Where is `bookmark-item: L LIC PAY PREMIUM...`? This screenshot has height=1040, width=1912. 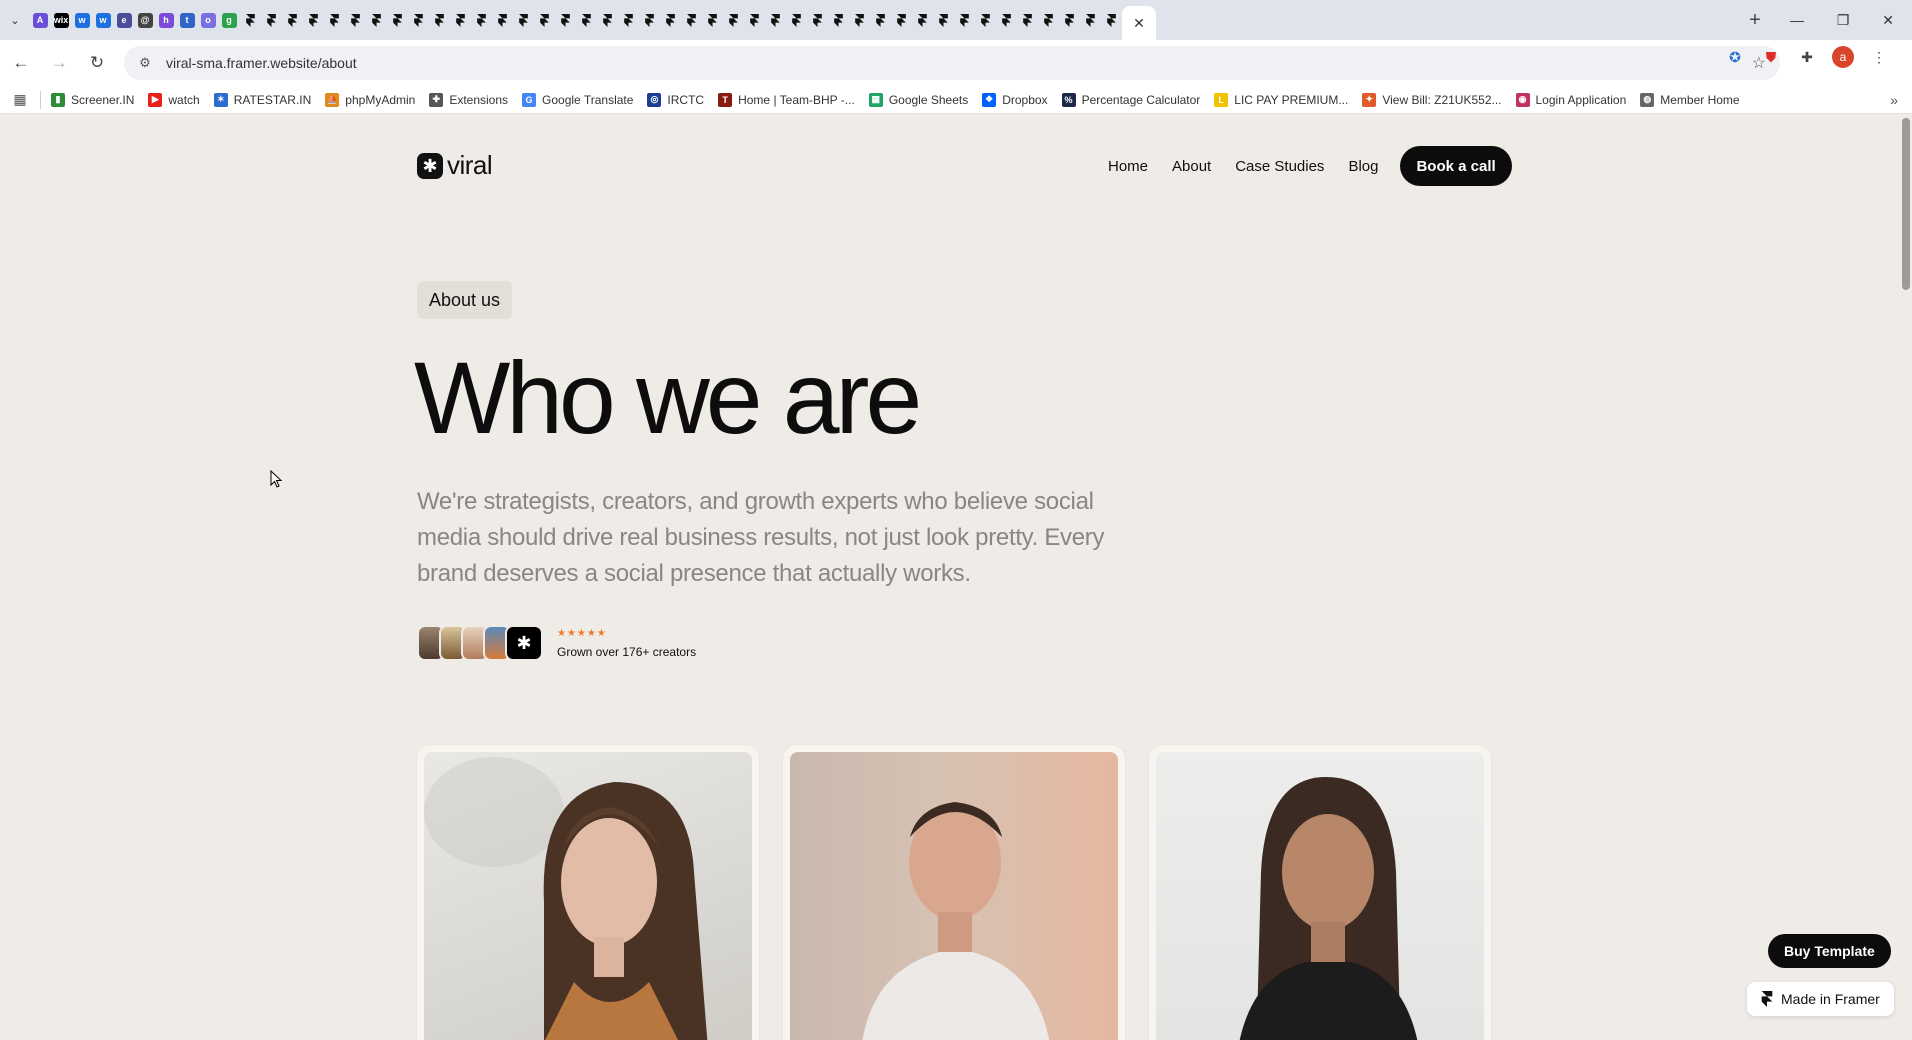 bookmark-item: L LIC PAY PREMIUM... is located at coordinates (1281, 99).